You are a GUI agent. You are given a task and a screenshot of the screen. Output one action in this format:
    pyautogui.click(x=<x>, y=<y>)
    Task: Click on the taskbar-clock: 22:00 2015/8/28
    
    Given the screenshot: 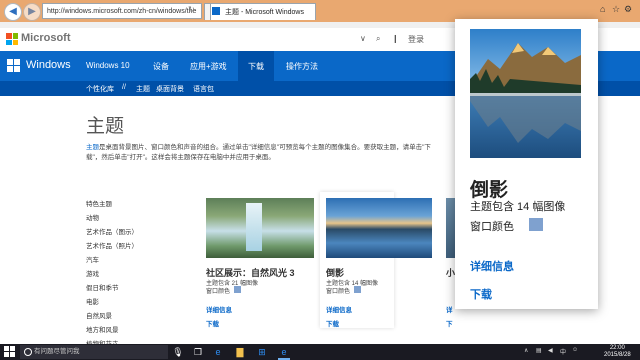 What is the action you would take?
    pyautogui.click(x=617, y=352)
    